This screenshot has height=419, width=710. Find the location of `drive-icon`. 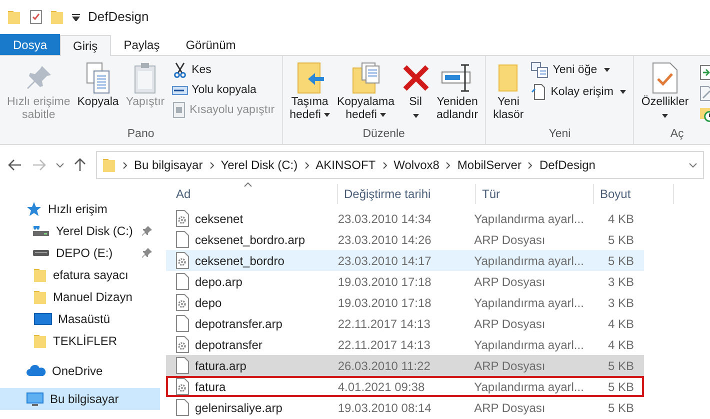

drive-icon is located at coordinates (41, 231).